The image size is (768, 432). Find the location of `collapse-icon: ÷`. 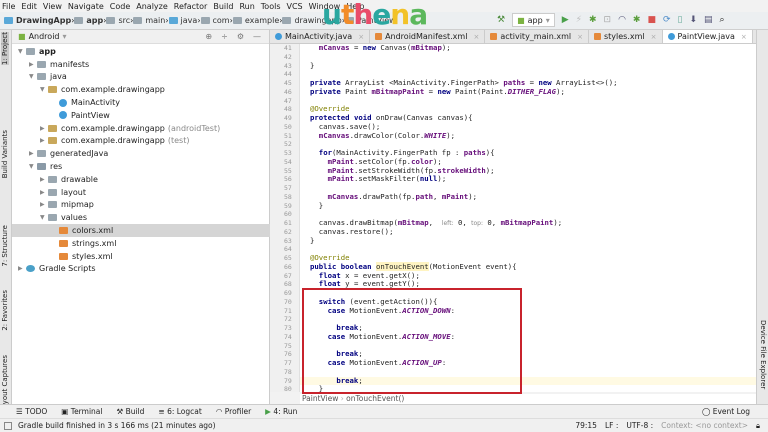

collapse-icon: ÷ is located at coordinates (224, 36).